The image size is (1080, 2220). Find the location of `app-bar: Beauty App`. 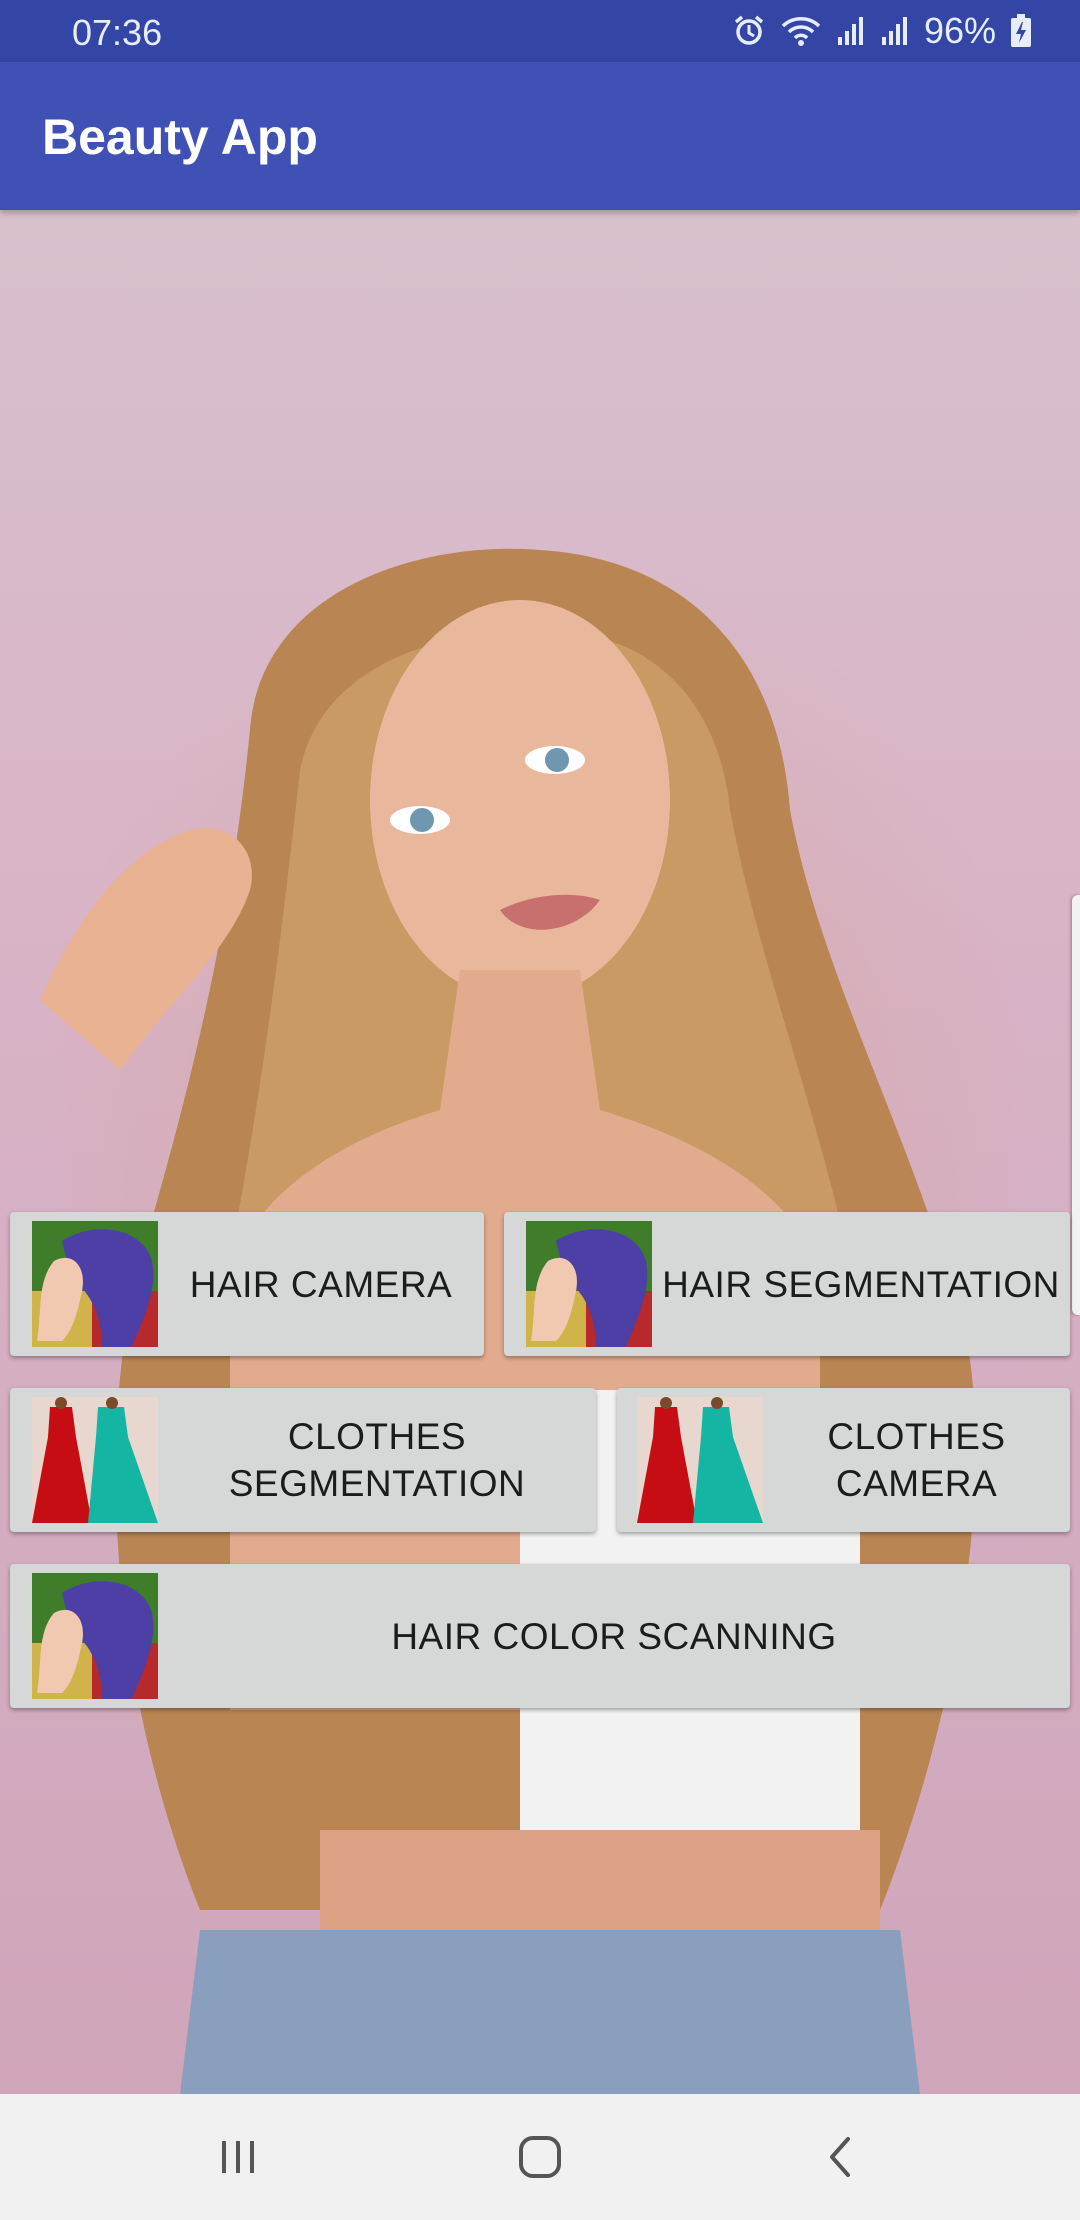

app-bar: Beauty App is located at coordinates (540, 136).